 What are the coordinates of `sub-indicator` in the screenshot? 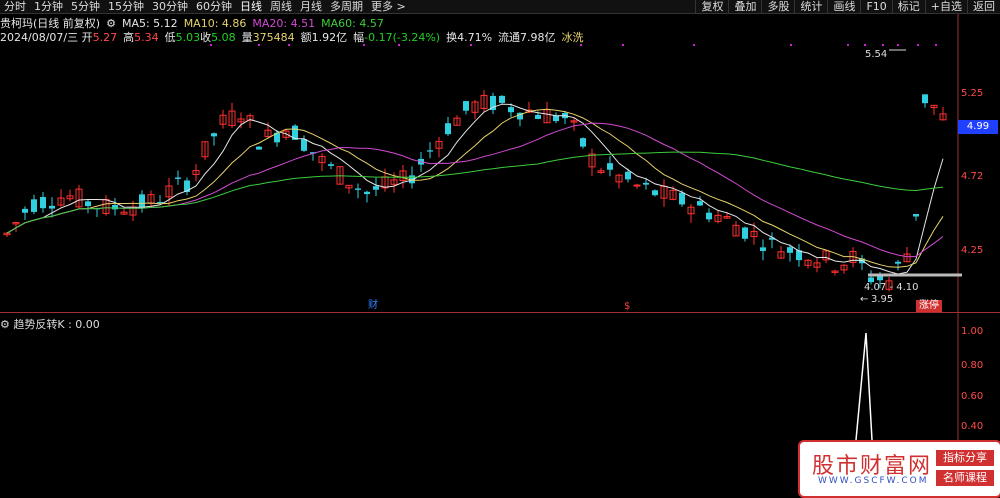 It's located at (864, 386).